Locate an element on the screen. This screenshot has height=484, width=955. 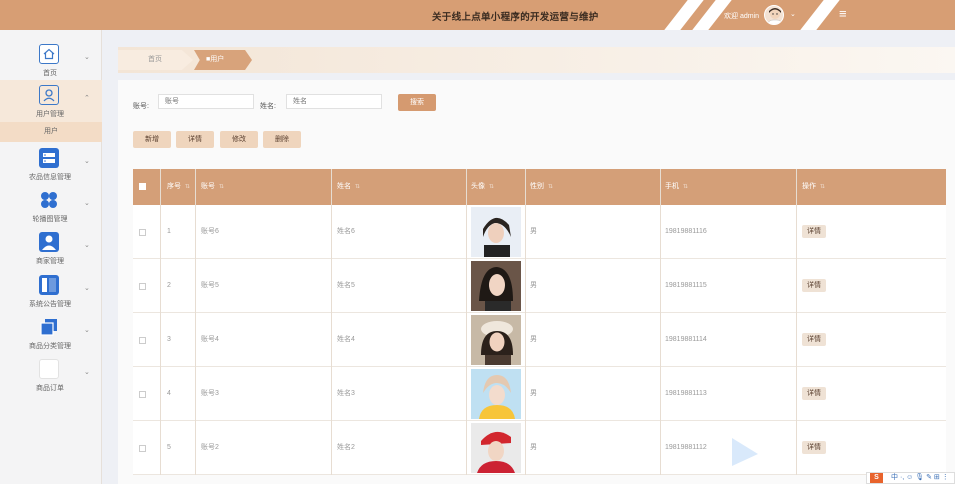
cell-phone: 19819881115 is located at coordinates (686, 285).